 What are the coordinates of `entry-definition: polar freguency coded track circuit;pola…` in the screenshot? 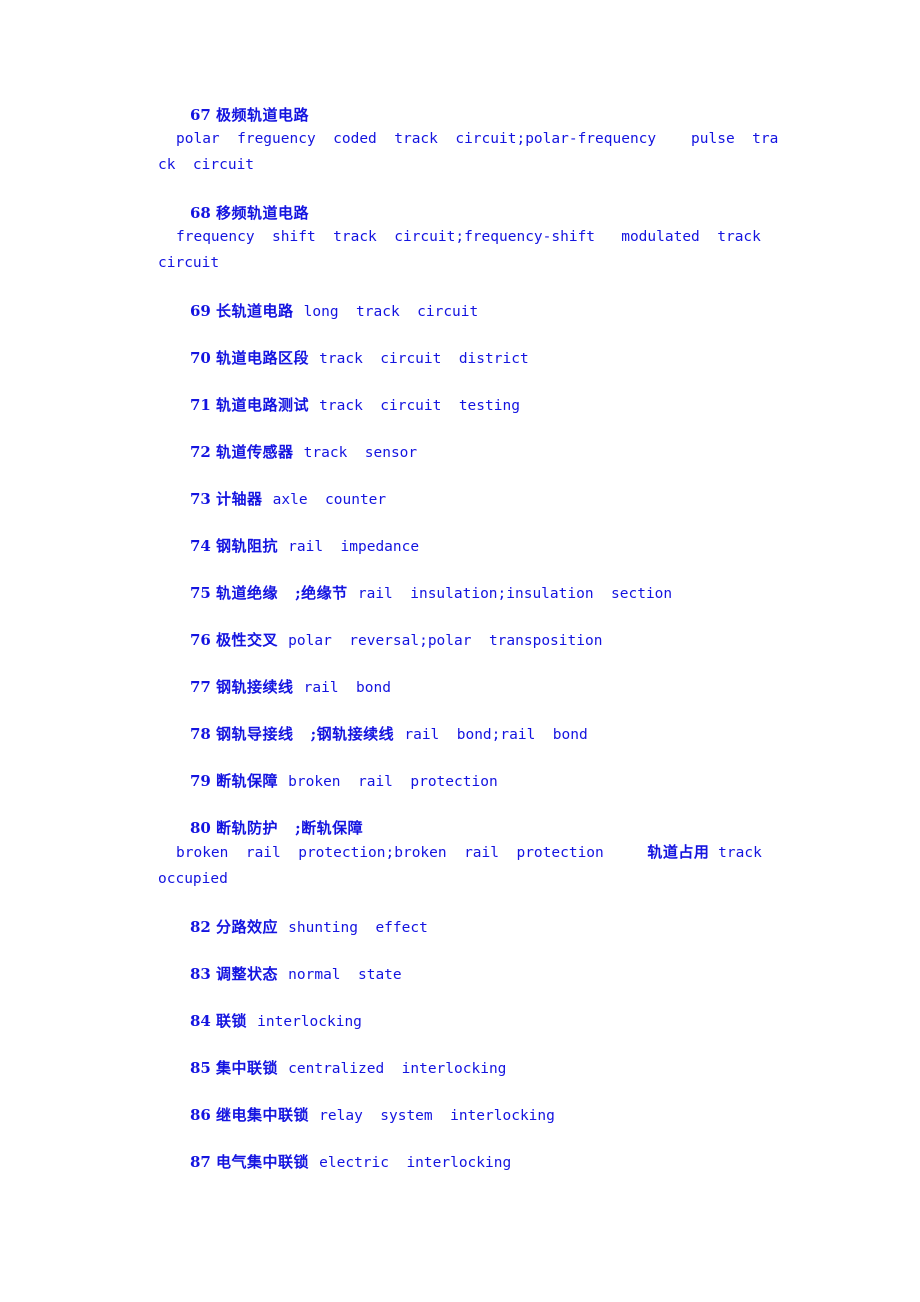 It's located at (393, 152).